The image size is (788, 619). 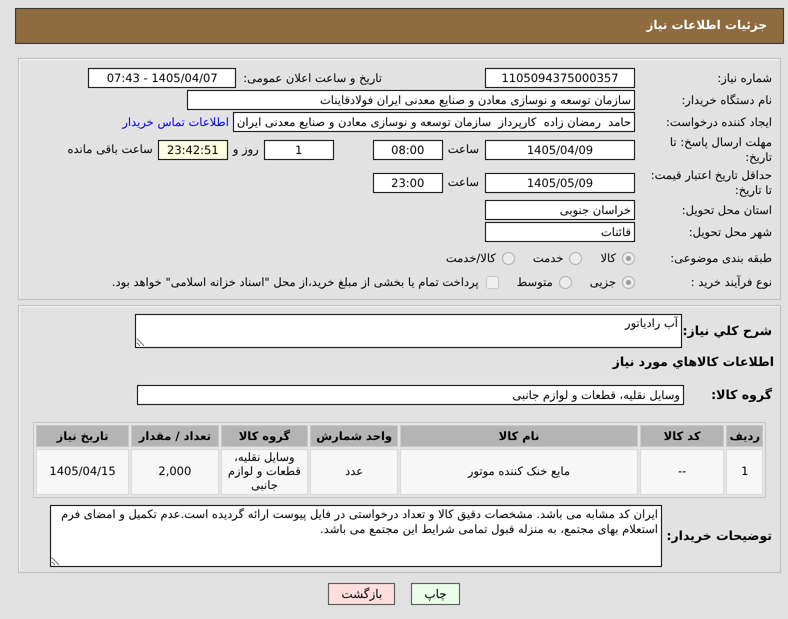 What do you see at coordinates (682, 472) in the screenshot?
I see `table-cell: --` at bounding box center [682, 472].